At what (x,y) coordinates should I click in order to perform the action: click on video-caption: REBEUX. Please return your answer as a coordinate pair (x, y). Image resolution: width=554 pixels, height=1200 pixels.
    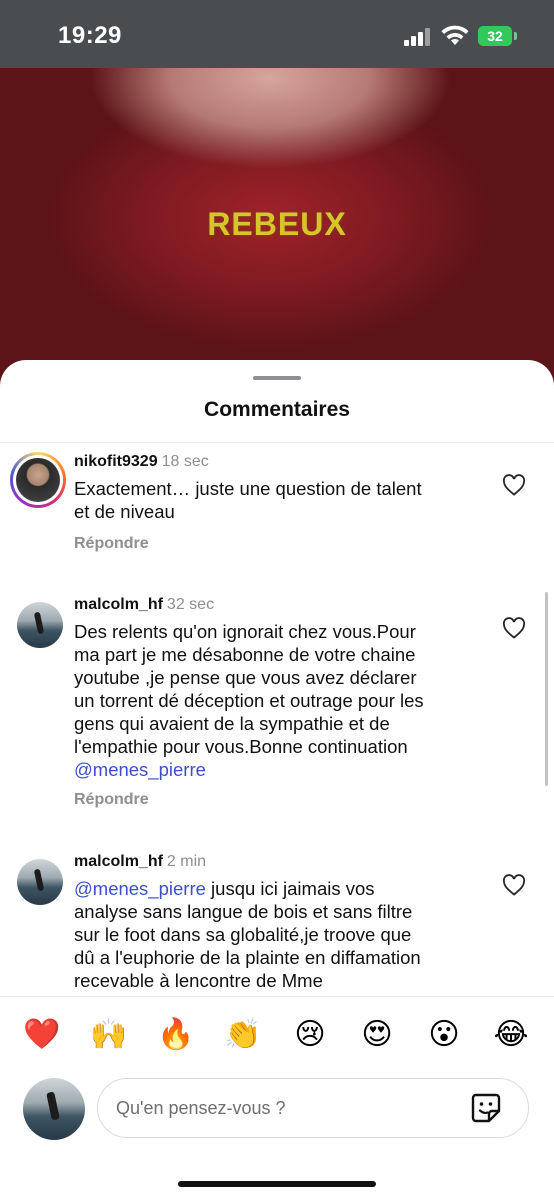
    Looking at the image, I should click on (277, 224).